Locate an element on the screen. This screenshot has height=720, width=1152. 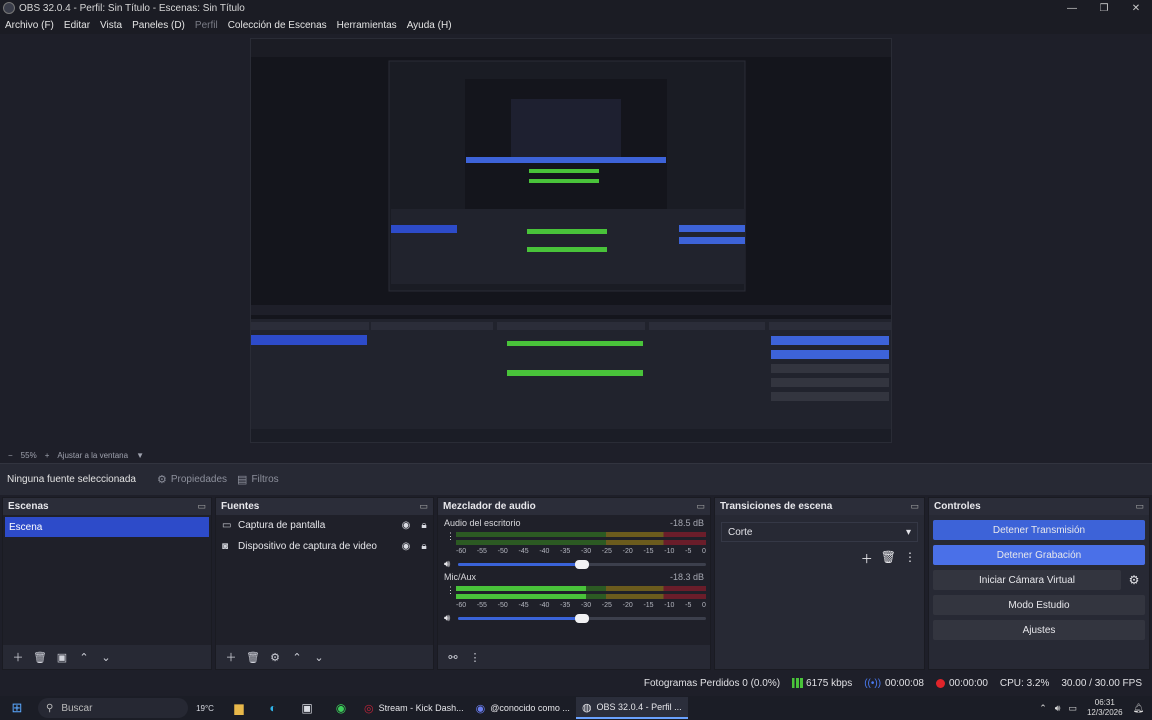
zoom-out-button: − is located at coordinates (10, 455).